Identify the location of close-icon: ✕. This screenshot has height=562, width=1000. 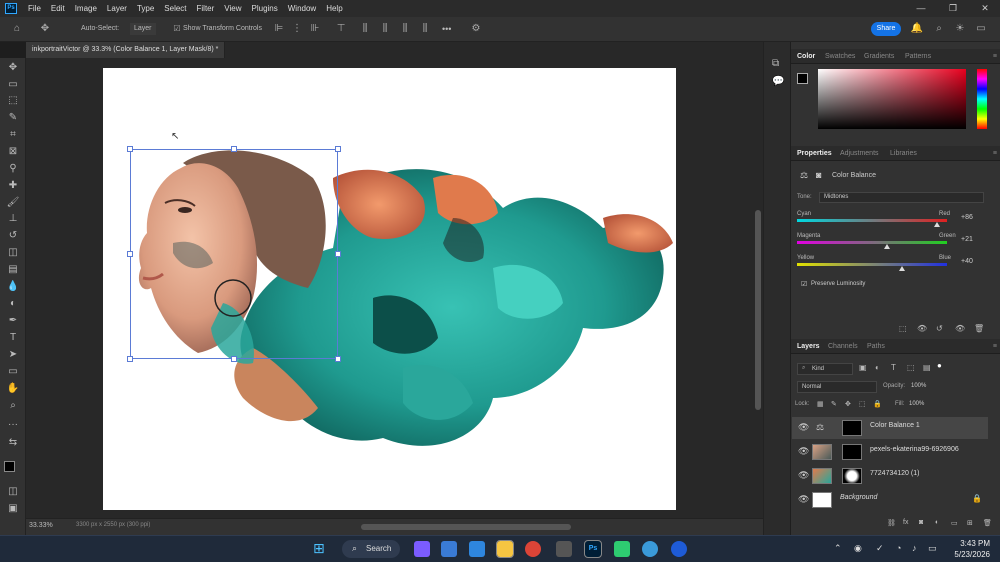
(985, 8).